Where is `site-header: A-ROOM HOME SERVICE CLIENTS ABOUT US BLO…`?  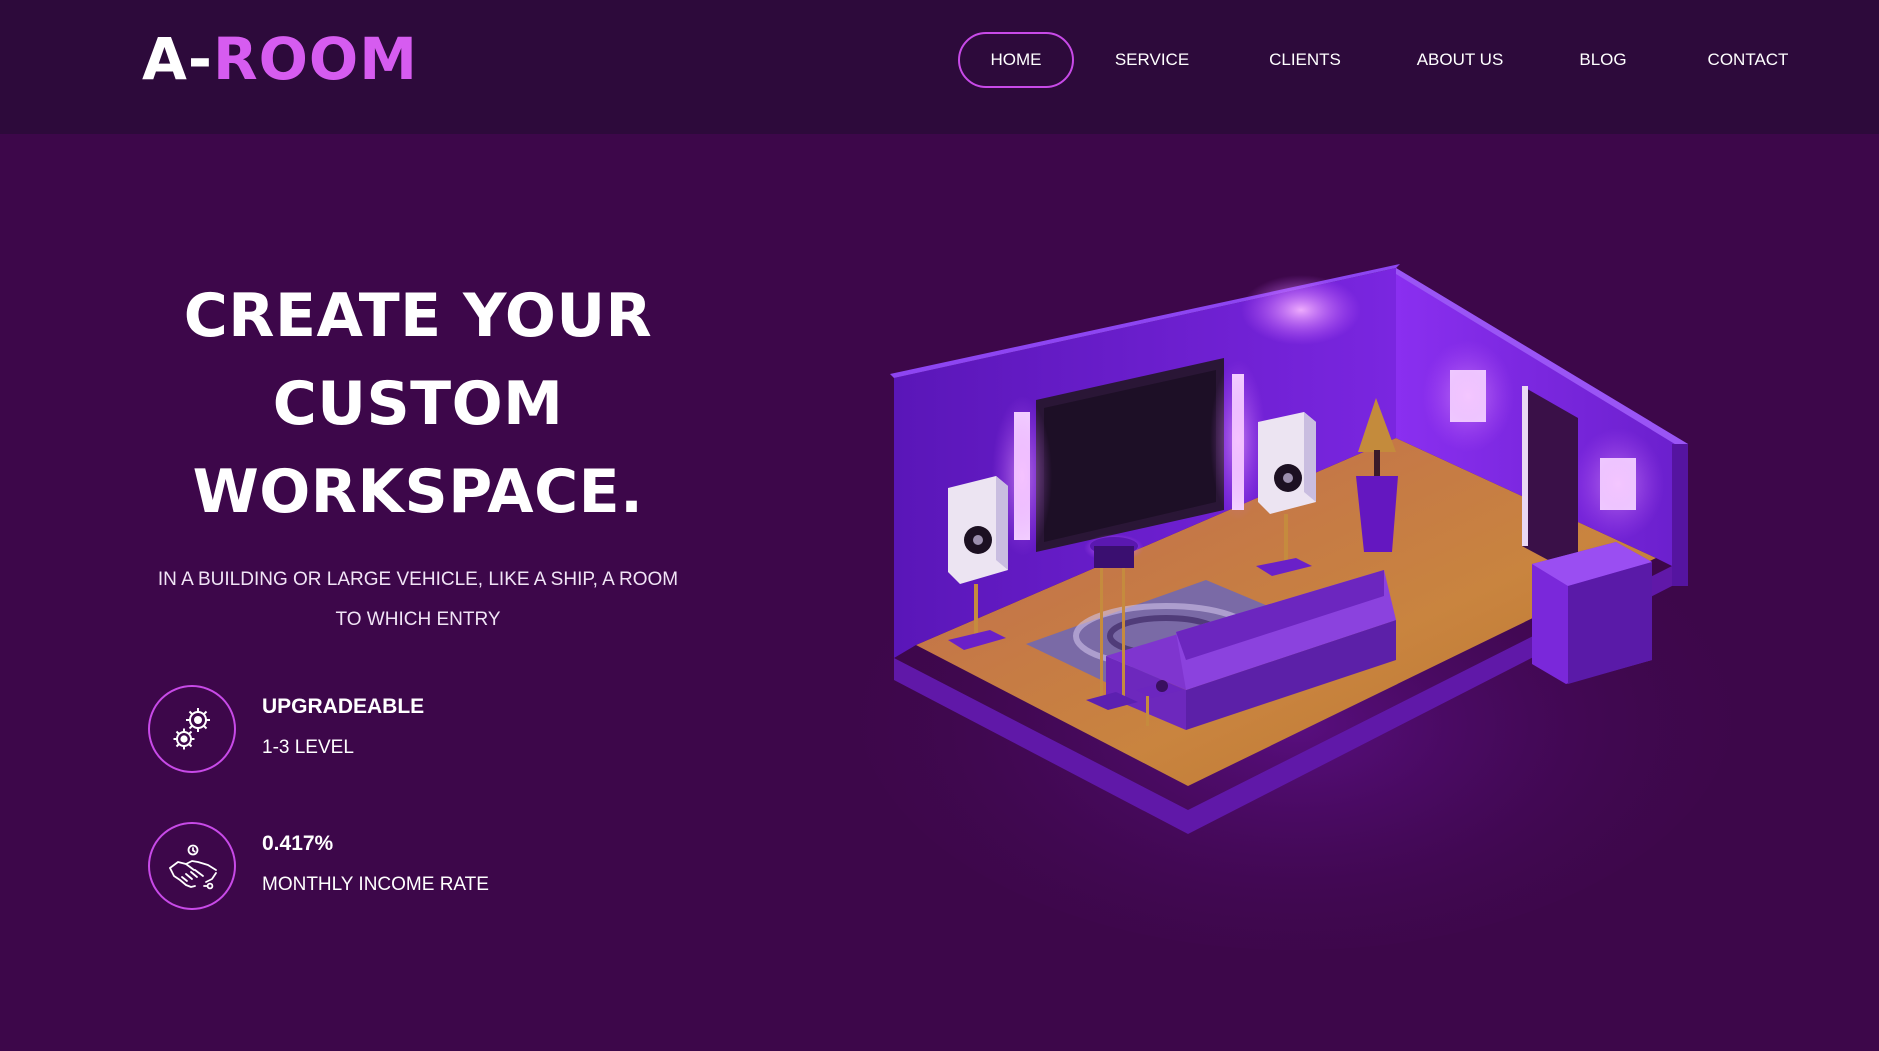
site-header: A-ROOM HOME SERVICE CLIENTS ABOUT US BLO… is located at coordinates (939, 67).